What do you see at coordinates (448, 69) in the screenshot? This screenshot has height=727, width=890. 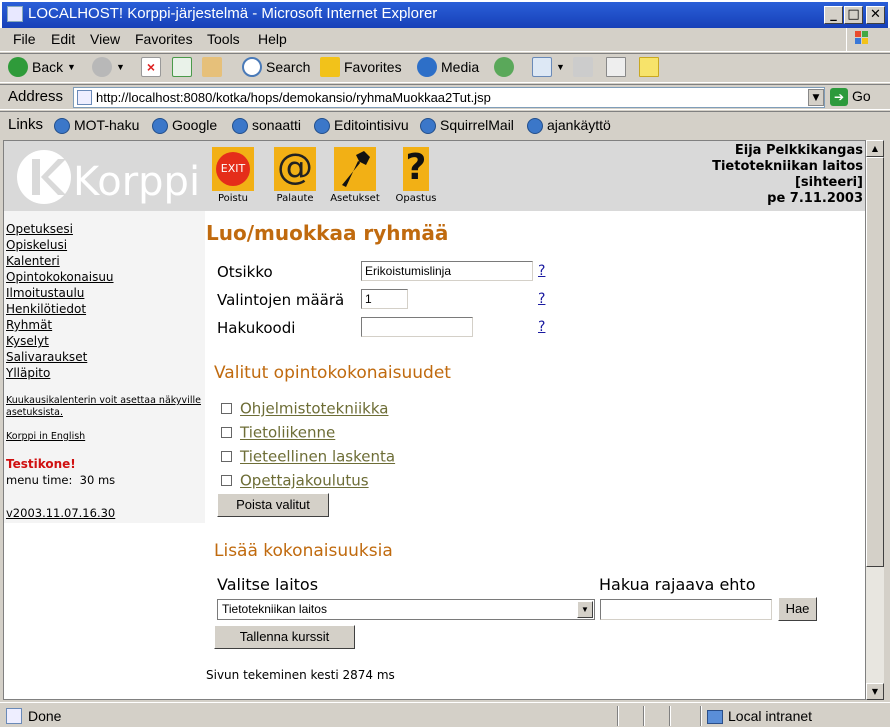 I see `media-button: Media` at bounding box center [448, 69].